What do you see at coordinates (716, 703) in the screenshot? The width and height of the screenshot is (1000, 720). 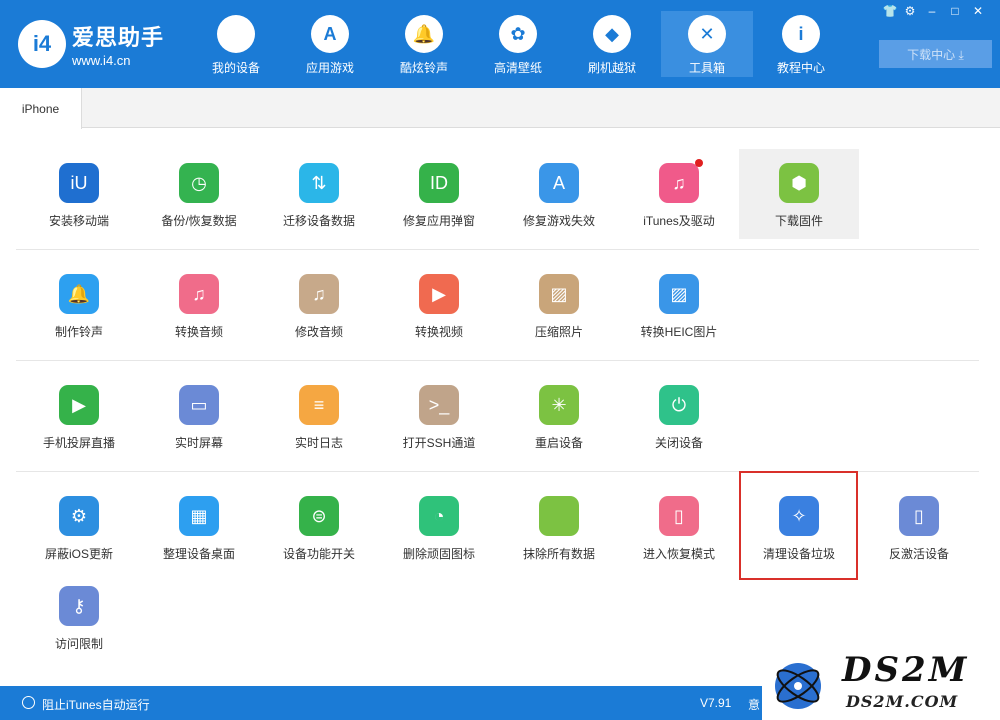 I see `version-label: V7.91` at bounding box center [716, 703].